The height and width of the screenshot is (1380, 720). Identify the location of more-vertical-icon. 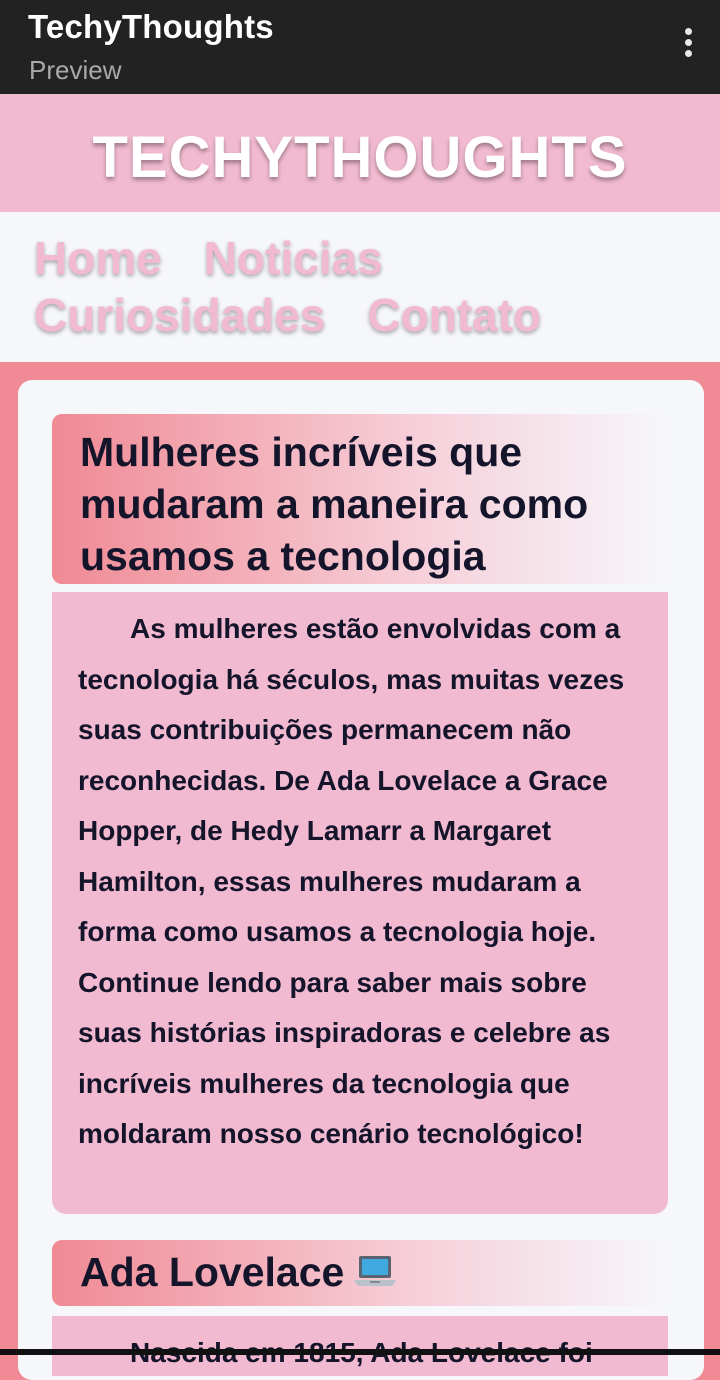
(688, 46).